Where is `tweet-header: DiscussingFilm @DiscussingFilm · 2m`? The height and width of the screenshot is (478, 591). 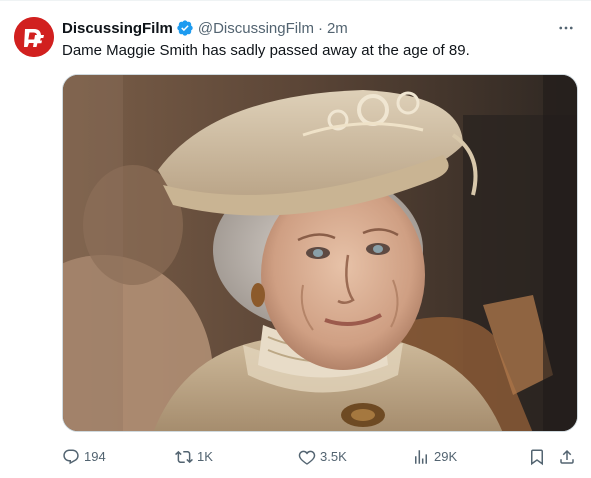
tweet-header: DiscussingFilm @DiscussingFilm · 2m is located at coordinates (205, 28).